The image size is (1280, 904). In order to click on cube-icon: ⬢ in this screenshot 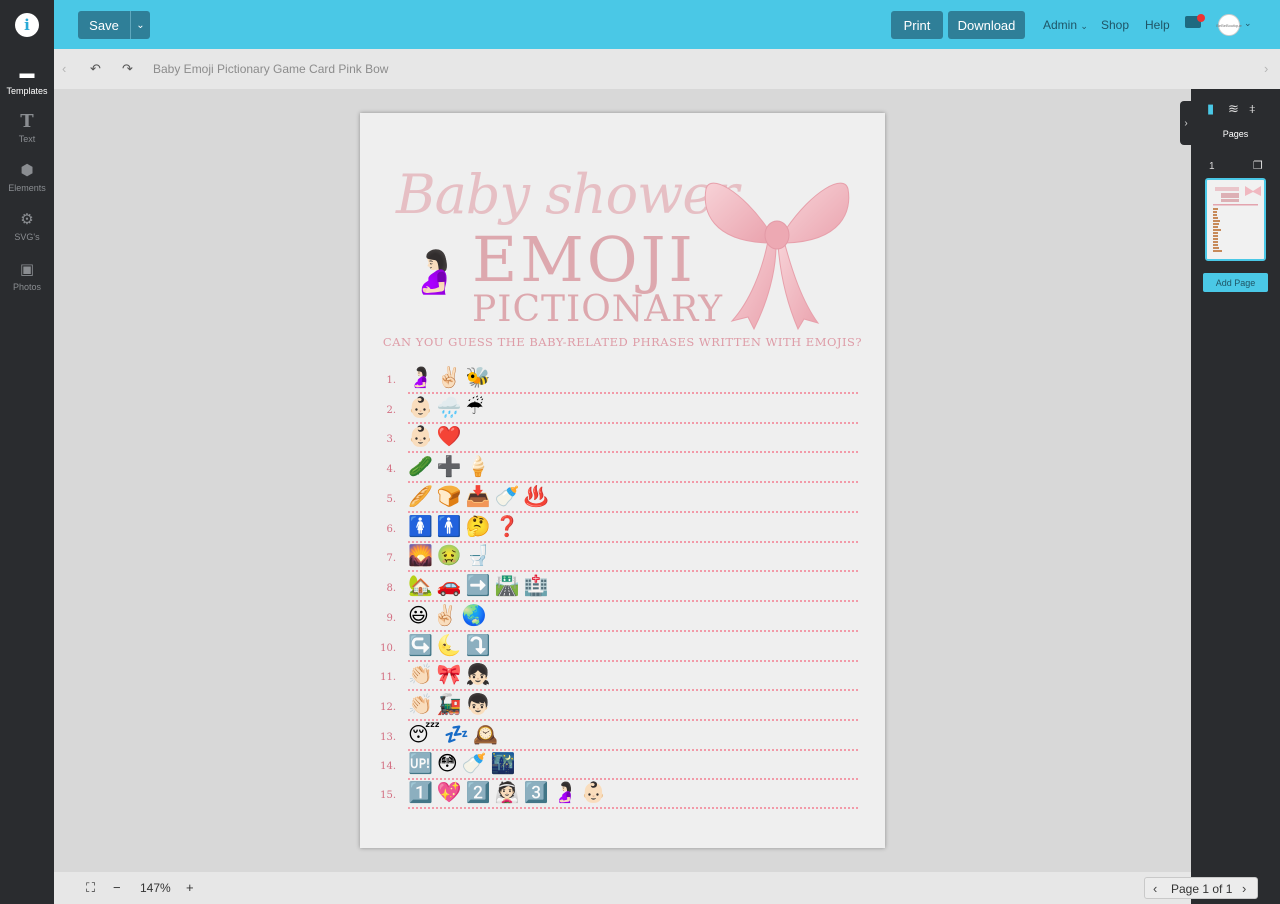, I will do `click(27, 170)`.